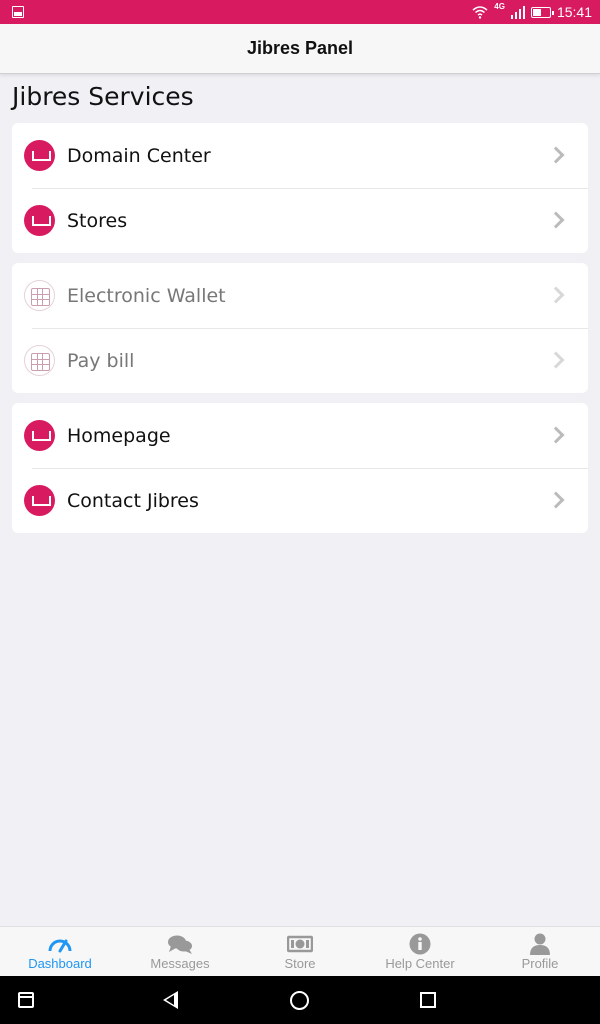 The height and width of the screenshot is (1024, 600). I want to click on list-item-contact-jibres: Contact Jibres, so click(300, 500).